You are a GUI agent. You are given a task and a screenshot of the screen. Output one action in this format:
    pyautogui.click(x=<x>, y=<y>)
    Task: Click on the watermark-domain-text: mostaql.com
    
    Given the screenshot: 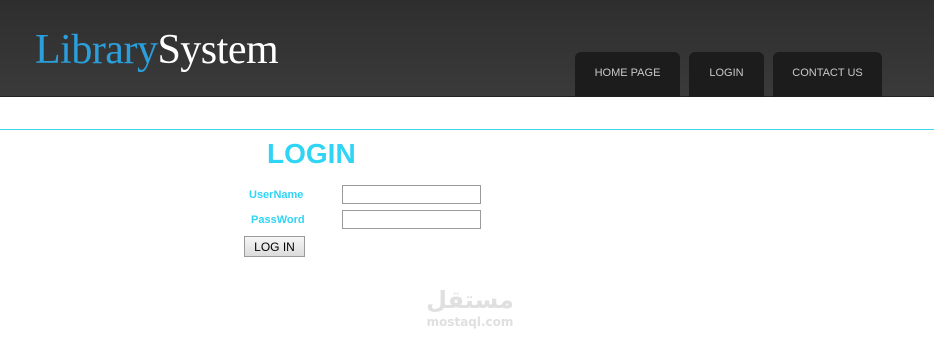 What is the action you would take?
    pyautogui.click(x=470, y=322)
    